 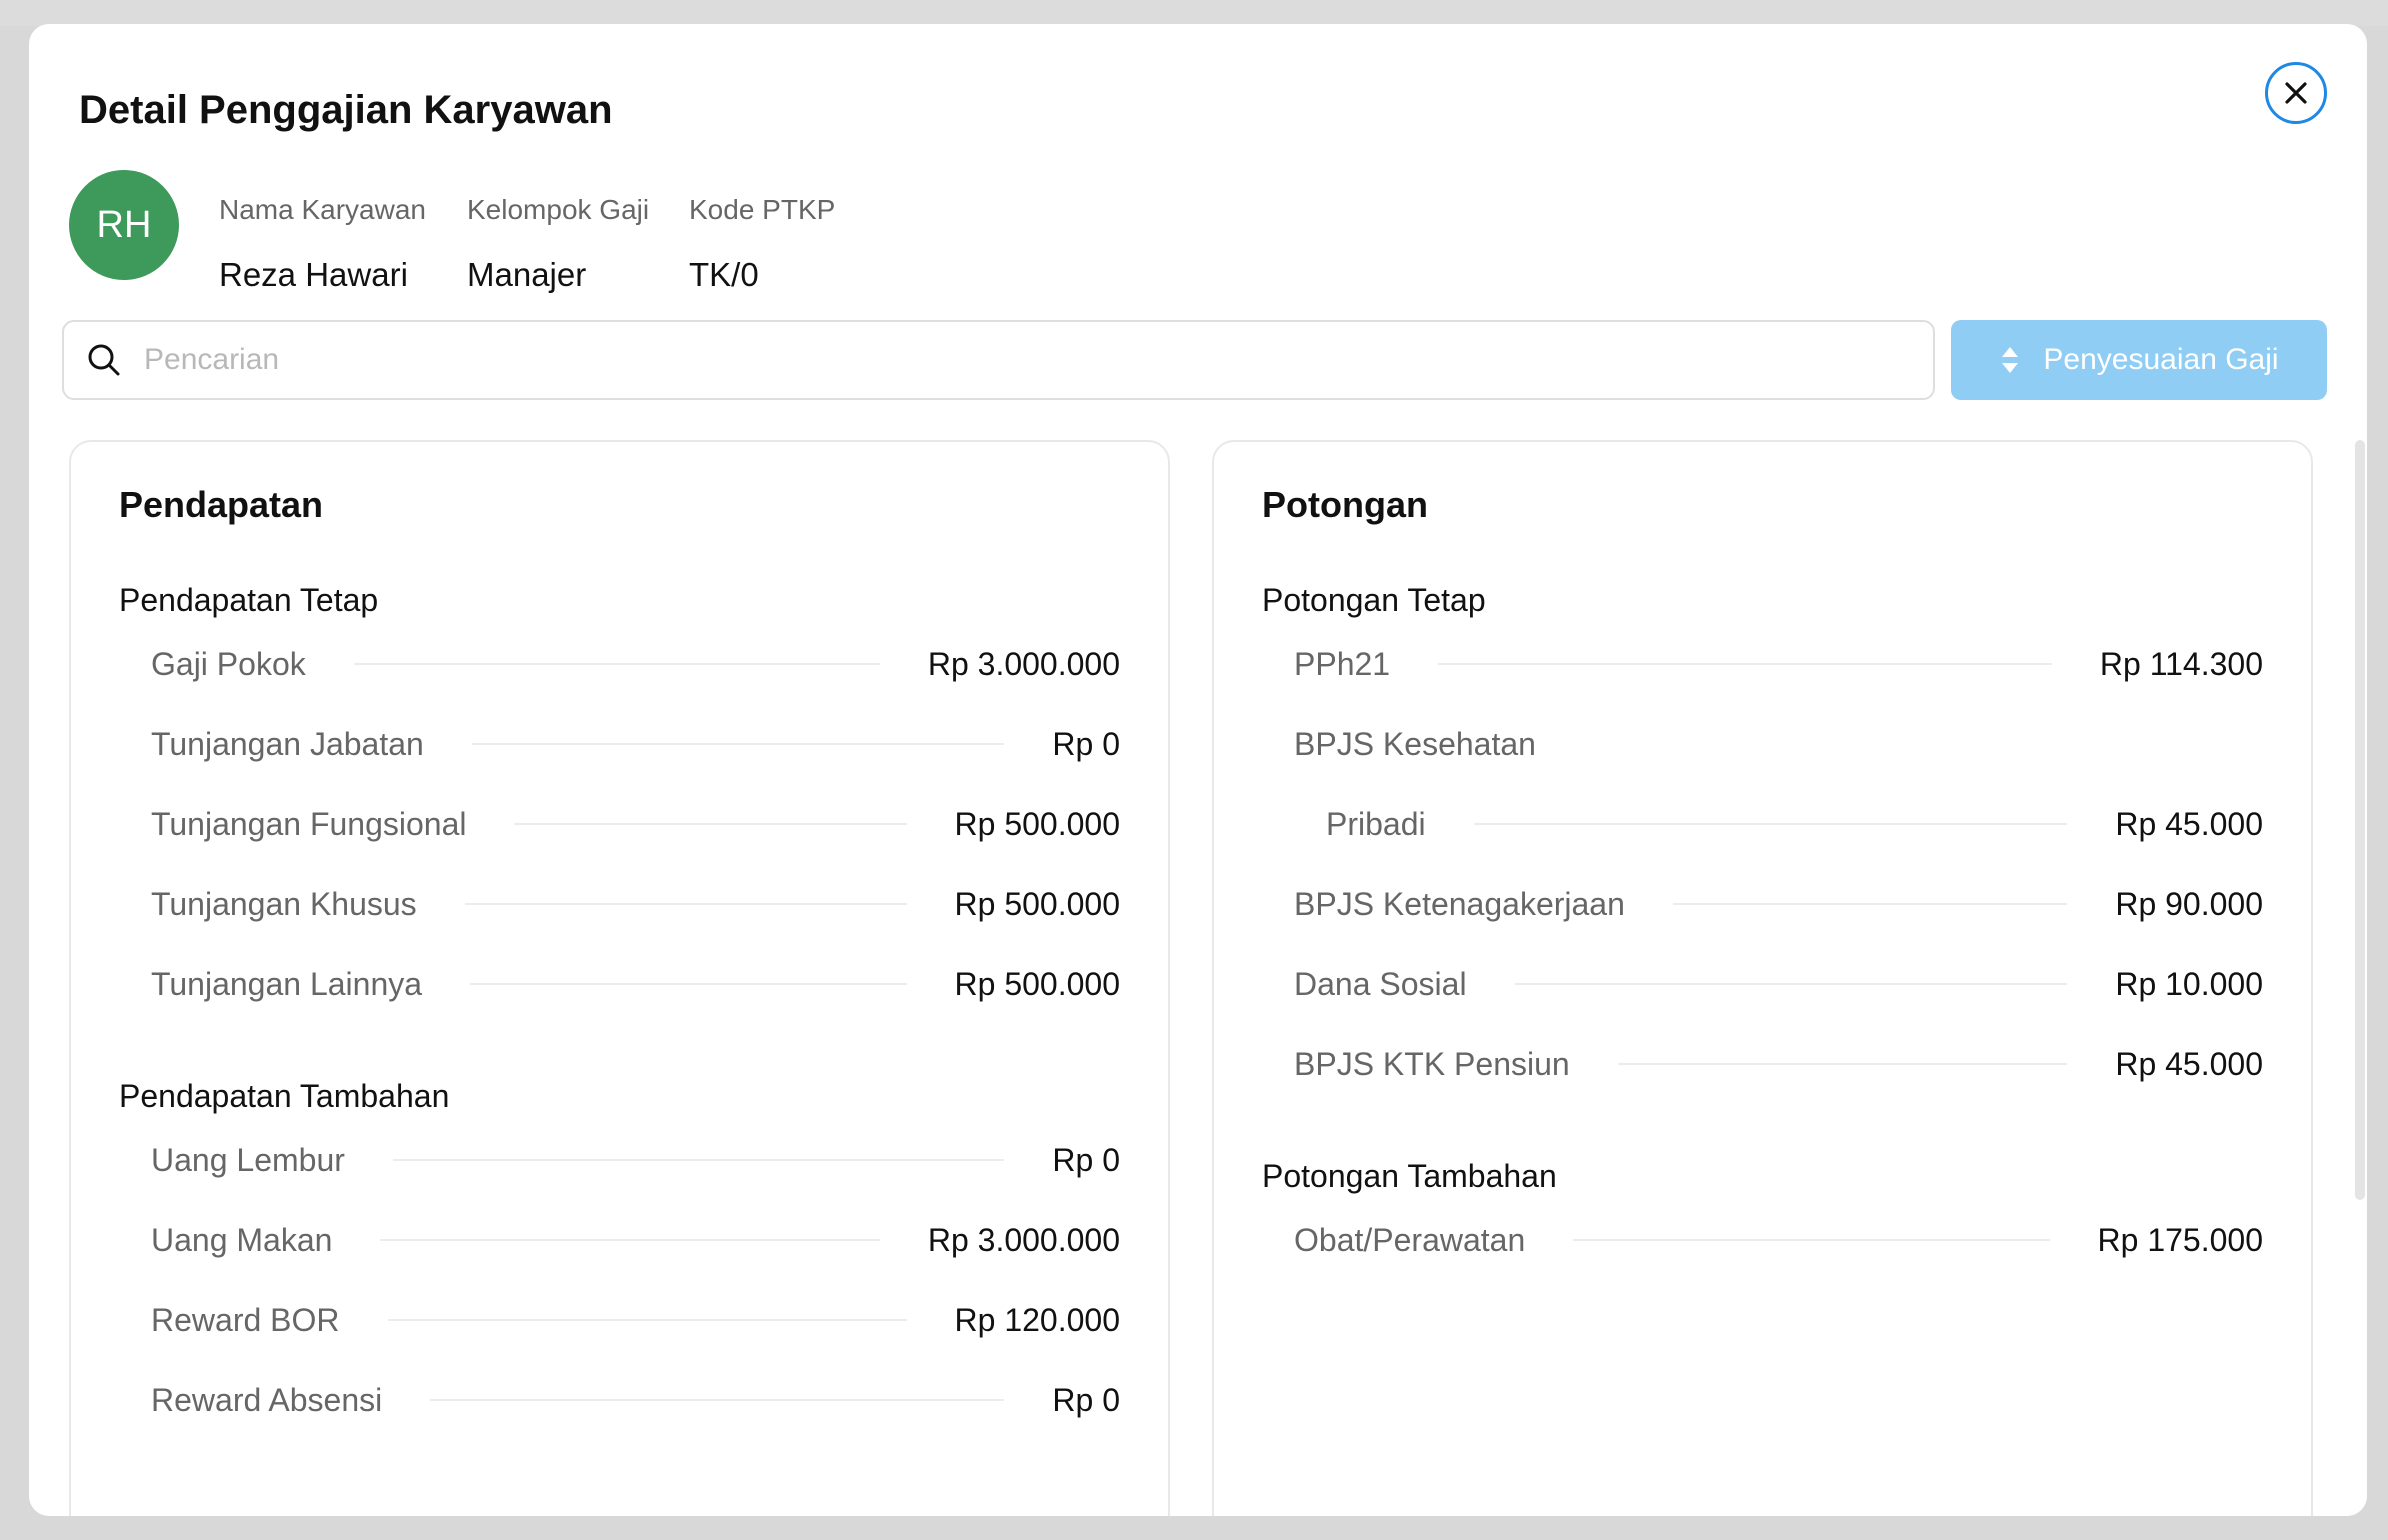 What do you see at coordinates (309, 823) in the screenshot?
I see `row-label: Tunjangan Fungsional` at bounding box center [309, 823].